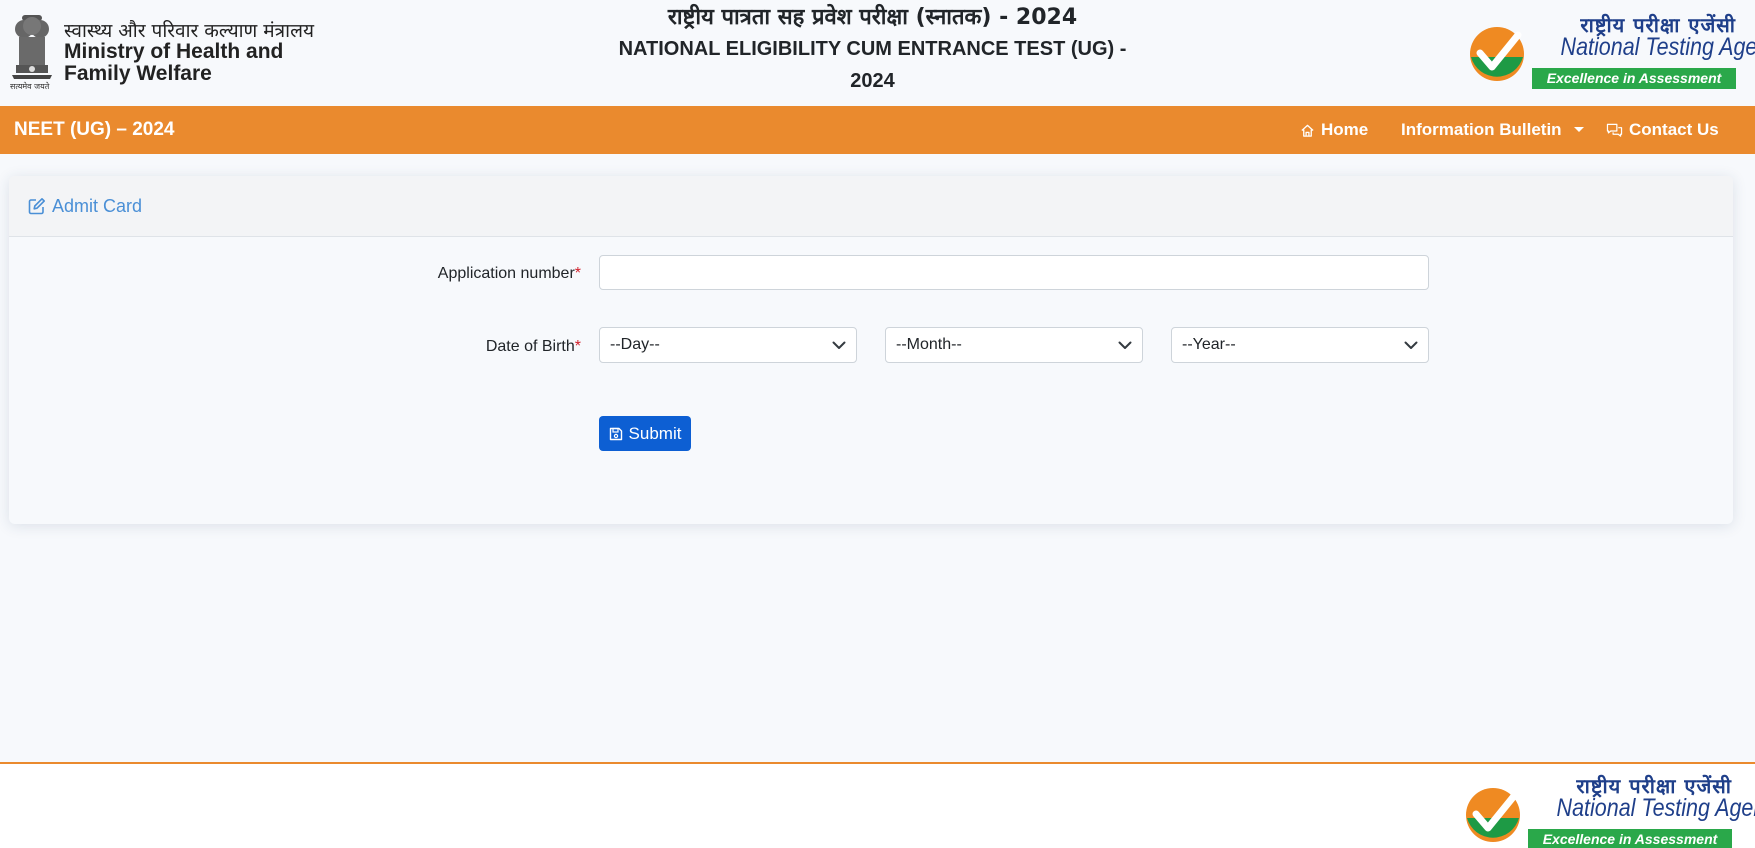 The height and width of the screenshot is (848, 1755). What do you see at coordinates (1630, 838) in the screenshot?
I see `footer-nta-tagline: Excellence in Assessment` at bounding box center [1630, 838].